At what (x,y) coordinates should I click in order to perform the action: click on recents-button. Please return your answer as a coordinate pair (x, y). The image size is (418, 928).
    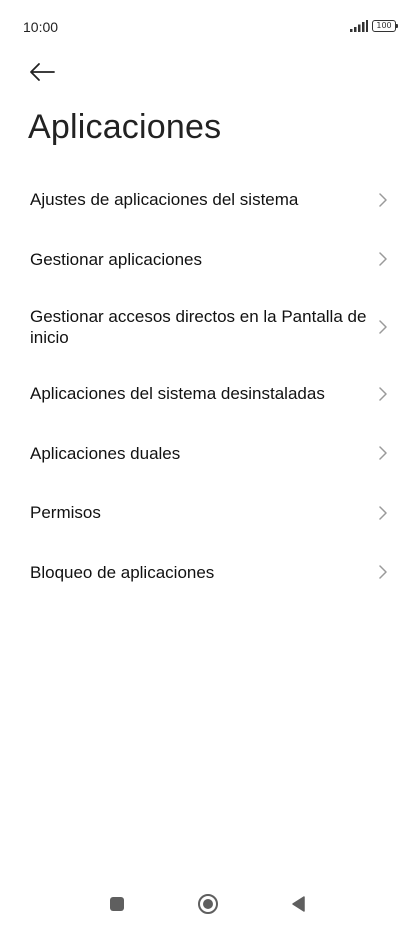
    Looking at the image, I should click on (117, 904).